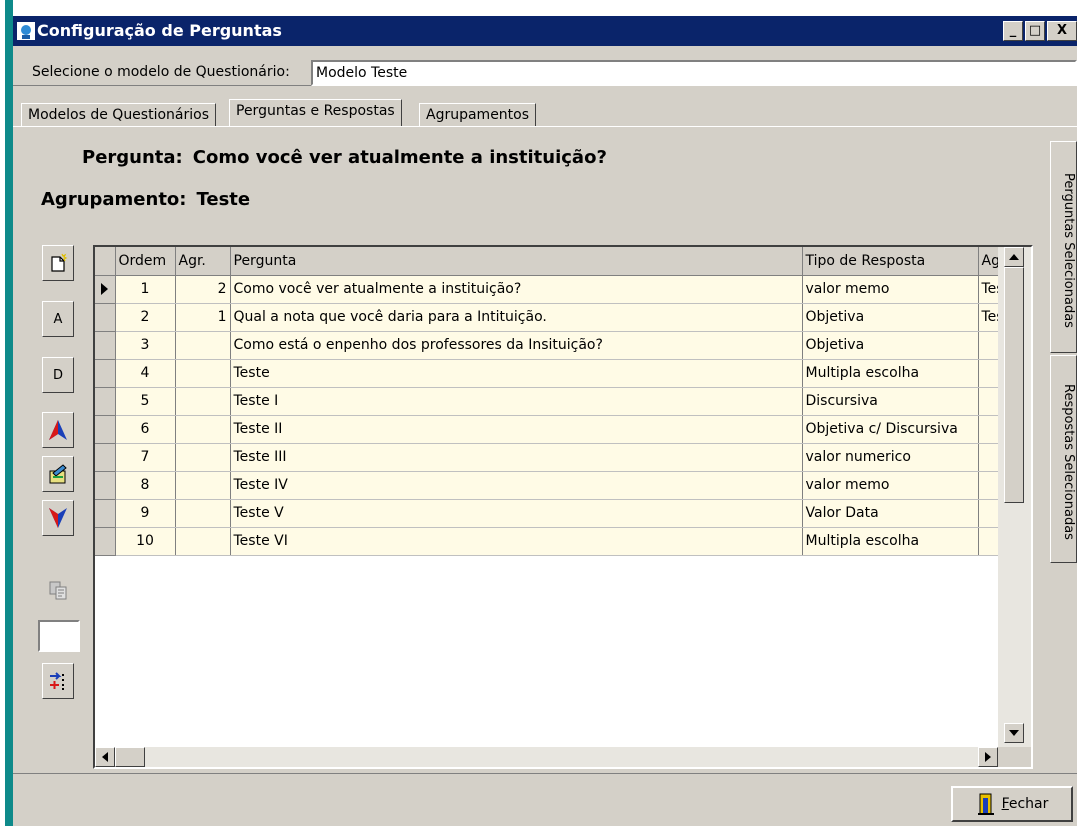  I want to click on header-indicator, so click(105, 261).